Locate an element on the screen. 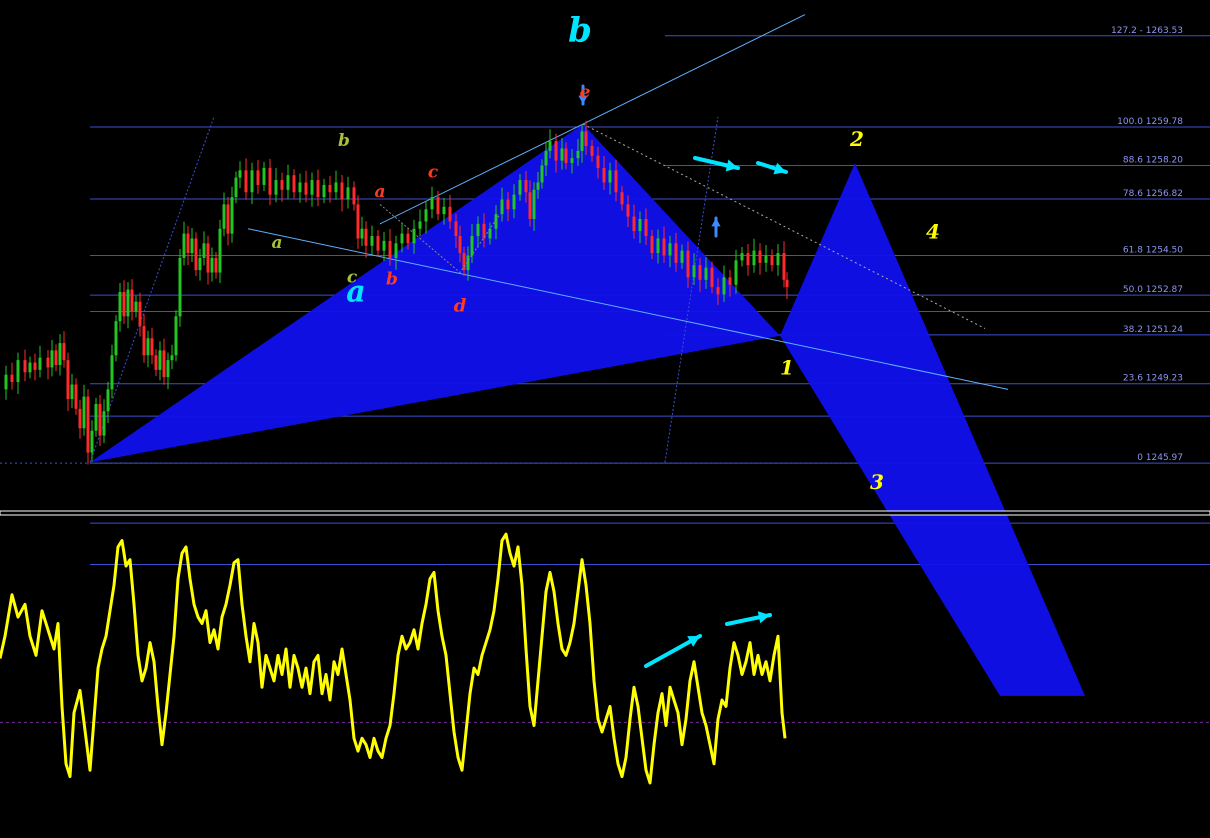 The width and height of the screenshot is (1210, 838). pane-separator is located at coordinates (605, 513).